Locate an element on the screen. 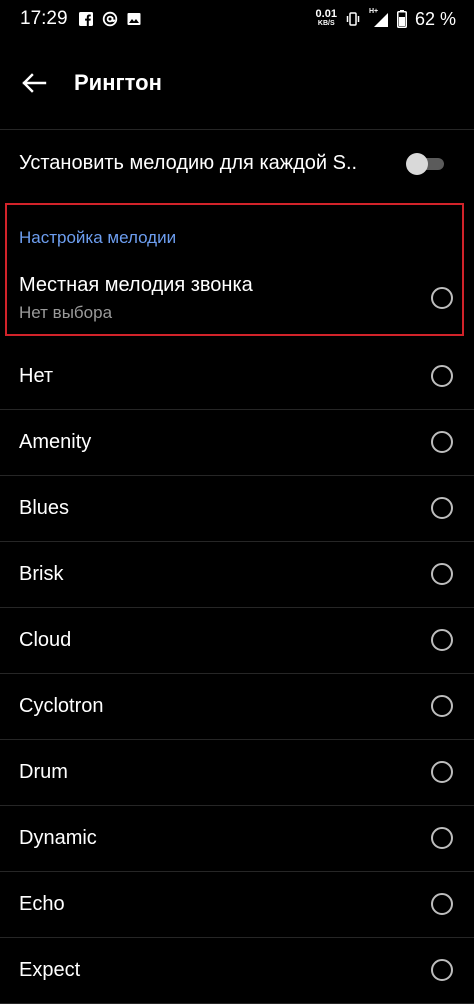 The image size is (474, 1004). toggle-label: Установить мелодию для каждой S.. is located at coordinates (188, 162).